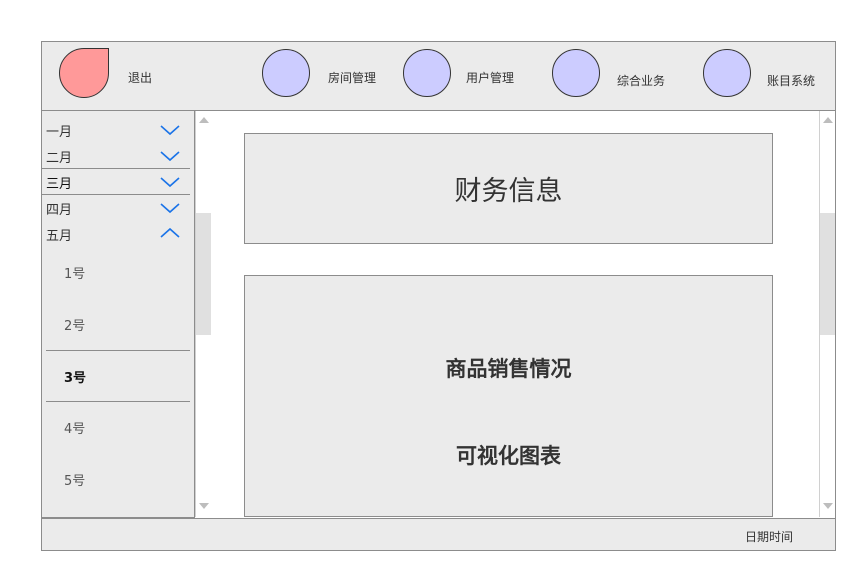  Describe the element at coordinates (508, 369) in the screenshot. I see `sales-chart-title: 商品销售情况` at that location.